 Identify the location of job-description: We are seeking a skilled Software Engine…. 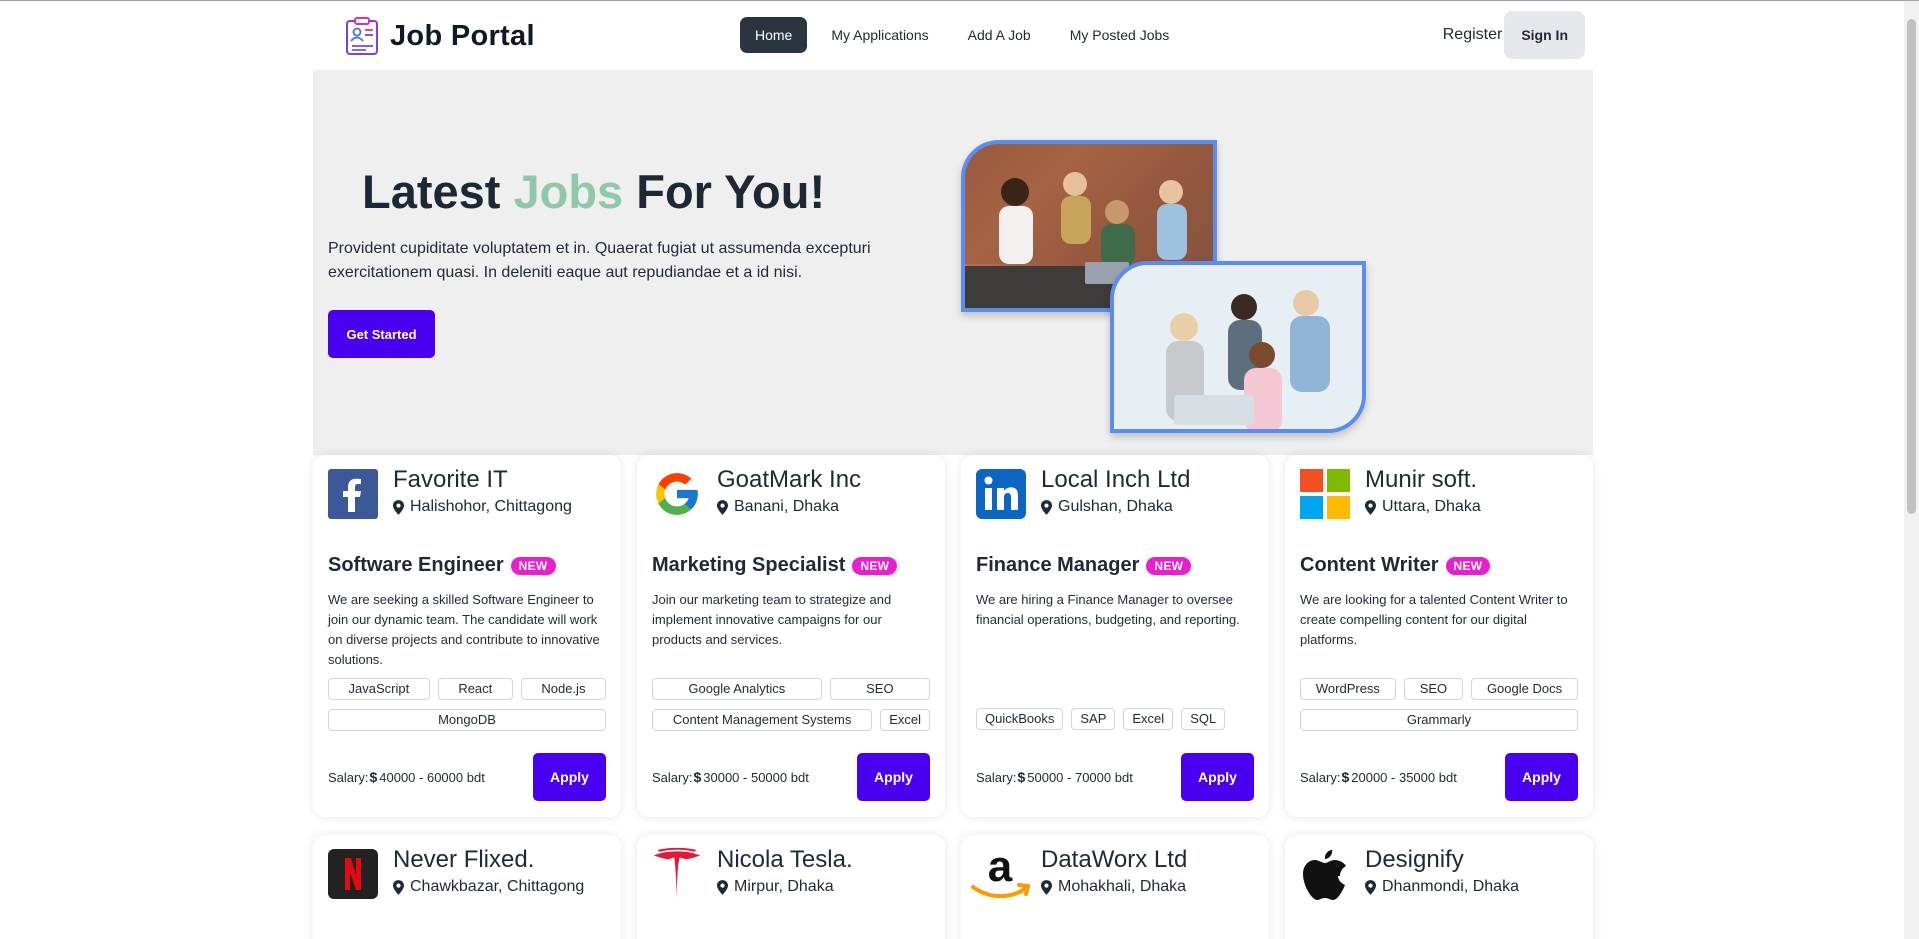
(464, 629).